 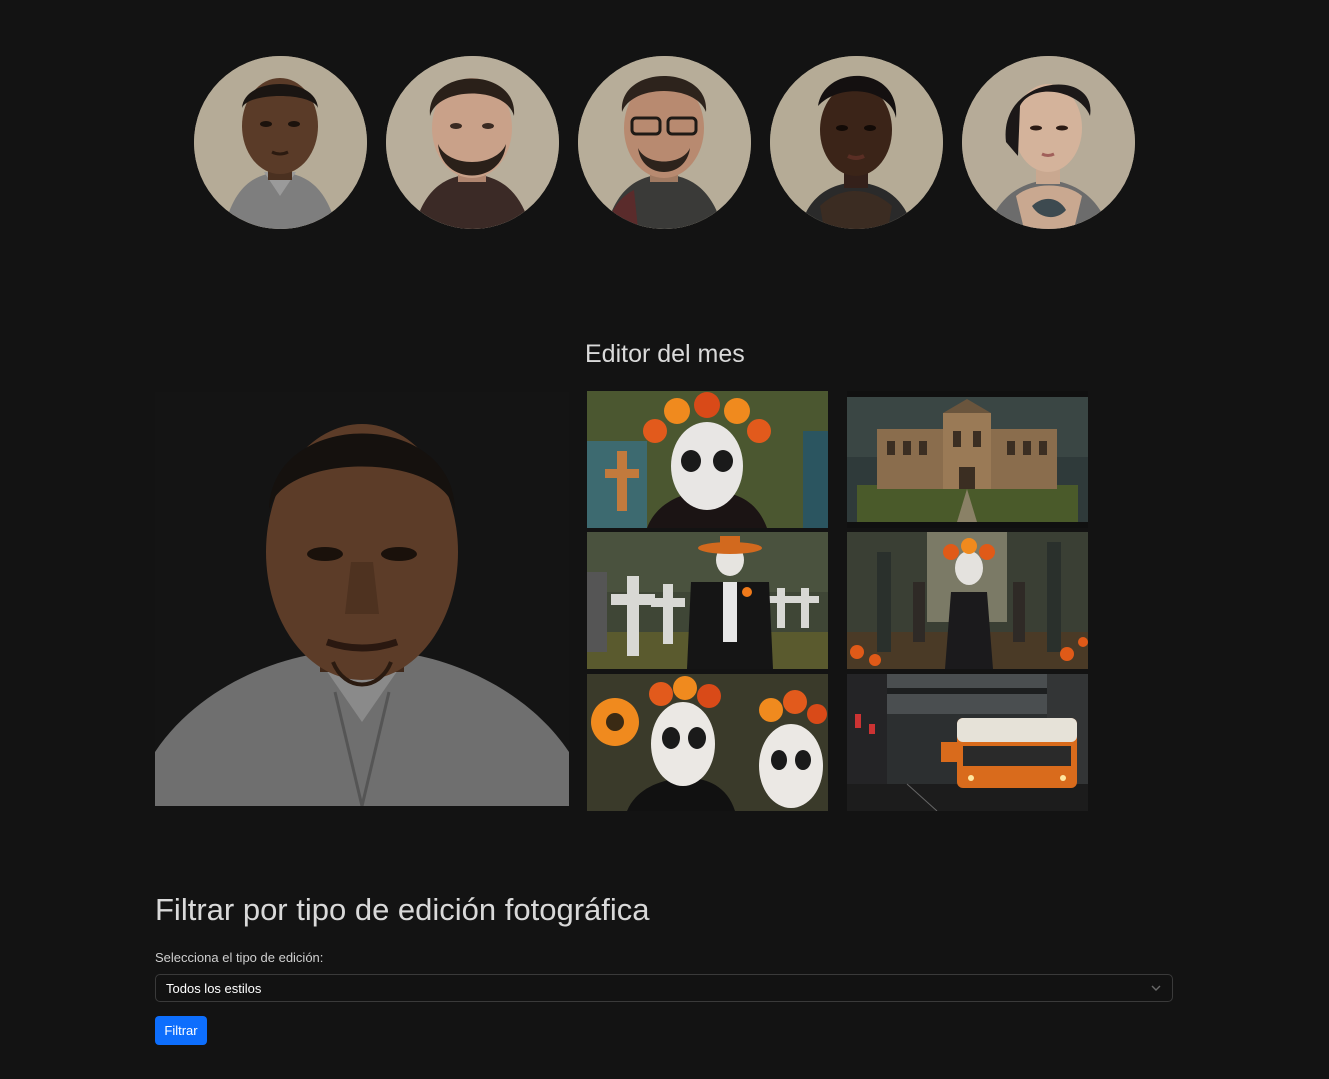 I want to click on chevron-down-icon, so click(x=1156, y=988).